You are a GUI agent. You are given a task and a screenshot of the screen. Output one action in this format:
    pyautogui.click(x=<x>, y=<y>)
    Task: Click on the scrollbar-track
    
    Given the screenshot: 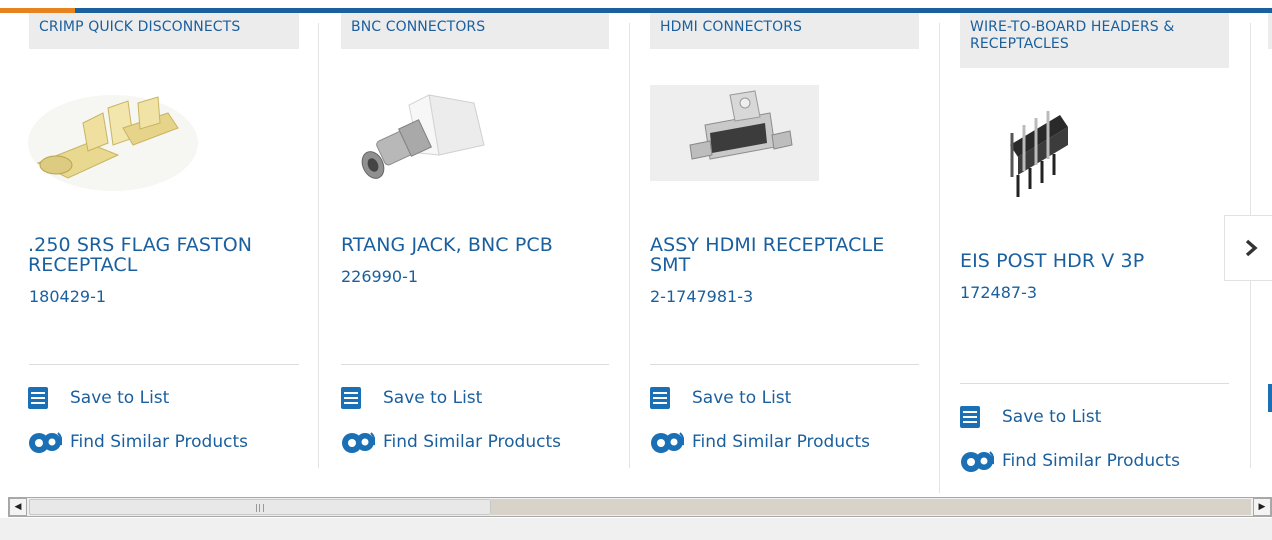 What is the action you would take?
    pyautogui.click(x=871, y=507)
    